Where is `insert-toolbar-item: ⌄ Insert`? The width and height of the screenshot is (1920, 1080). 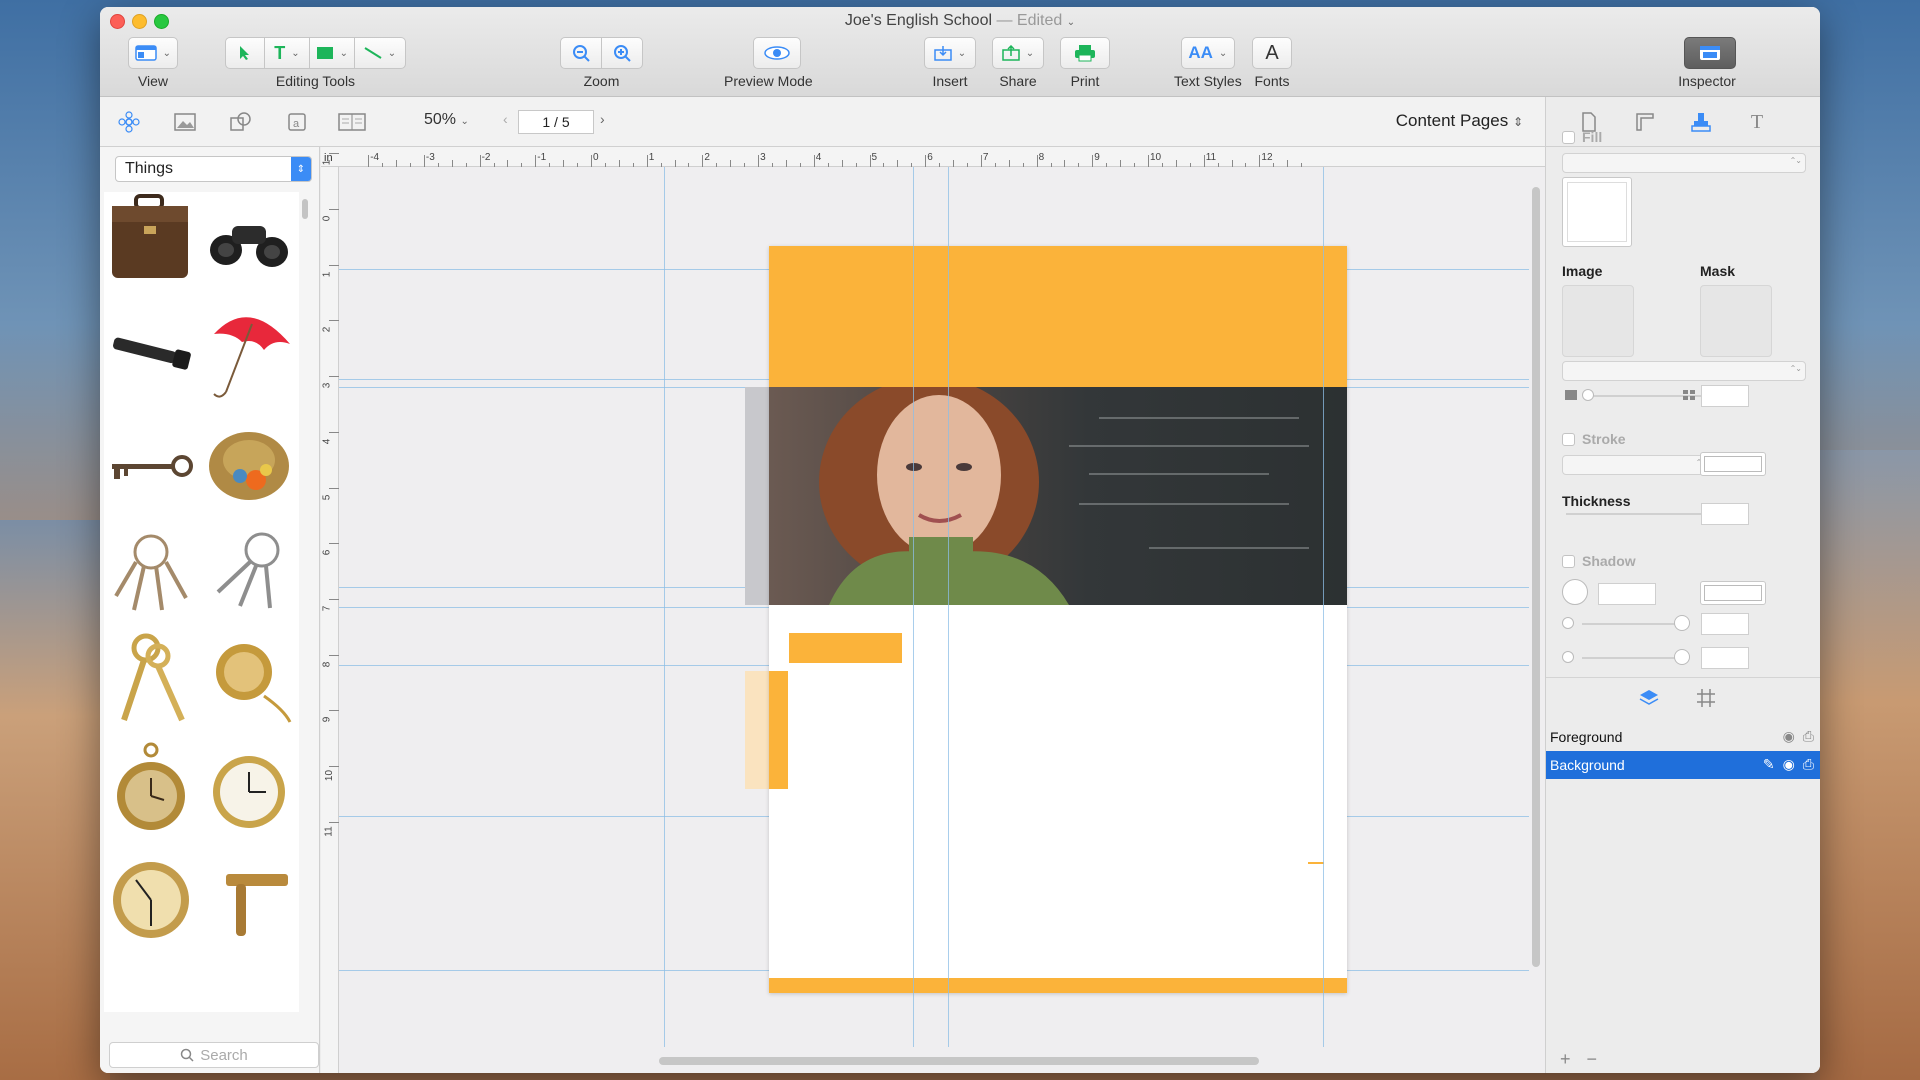
insert-toolbar-item: ⌄ Insert is located at coordinates (950, 63).